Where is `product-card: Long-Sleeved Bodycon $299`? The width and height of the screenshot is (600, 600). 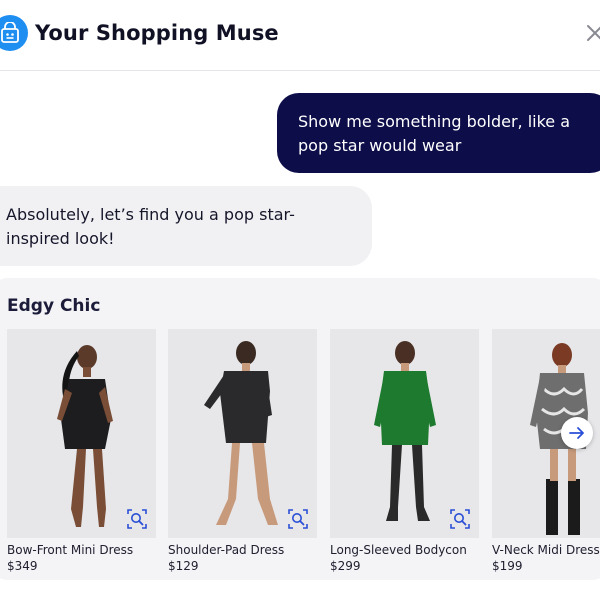
product-card: Long-Sleeved Bodycon $299 is located at coordinates (404, 451).